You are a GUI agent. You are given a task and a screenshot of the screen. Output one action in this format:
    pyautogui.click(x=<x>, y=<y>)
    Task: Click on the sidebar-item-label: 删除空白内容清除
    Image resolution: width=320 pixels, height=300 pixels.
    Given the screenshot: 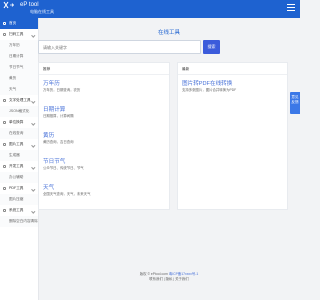 What is the action you would take?
    pyautogui.click(x=23, y=221)
    